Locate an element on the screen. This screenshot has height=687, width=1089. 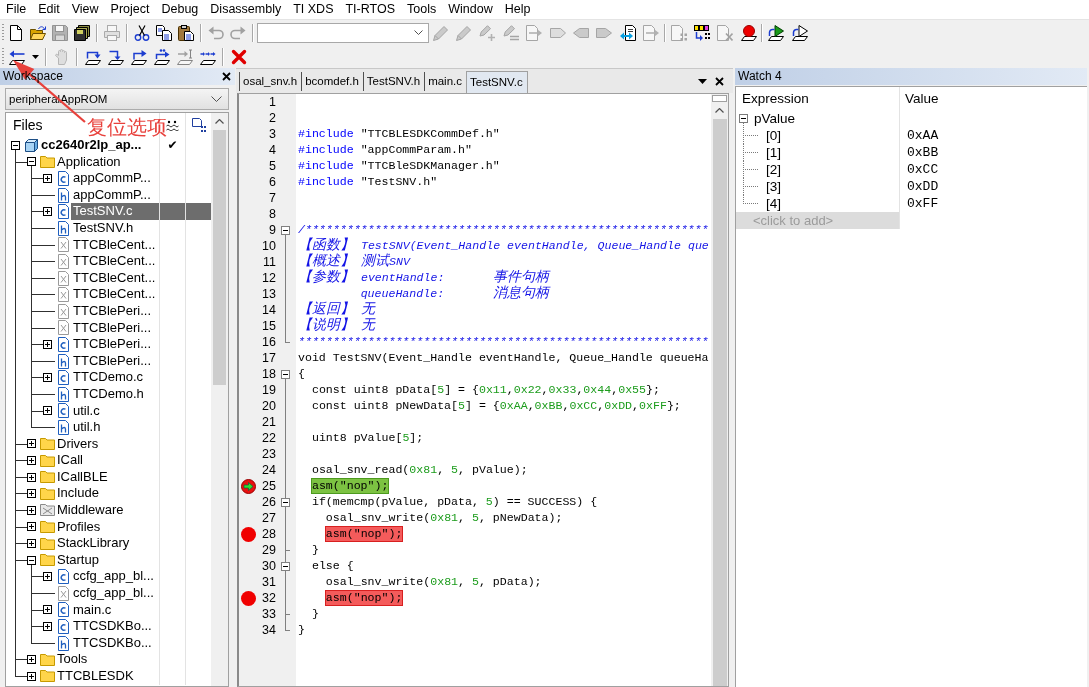
tree-item: StackLibrary is located at coordinates (107, 543).